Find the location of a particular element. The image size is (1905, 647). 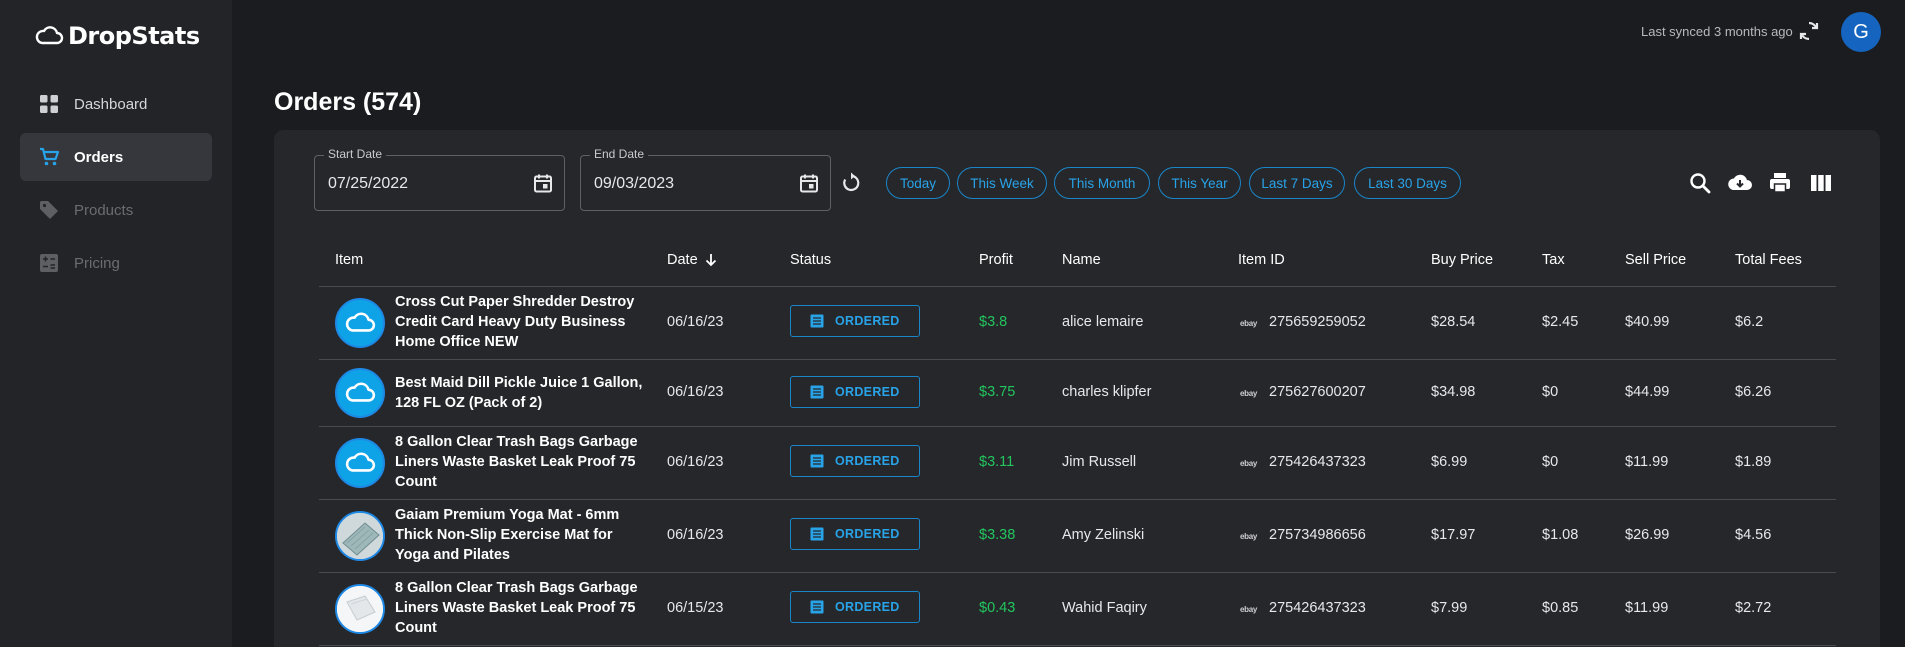

yoga-mat-image-icon is located at coordinates (360, 536).